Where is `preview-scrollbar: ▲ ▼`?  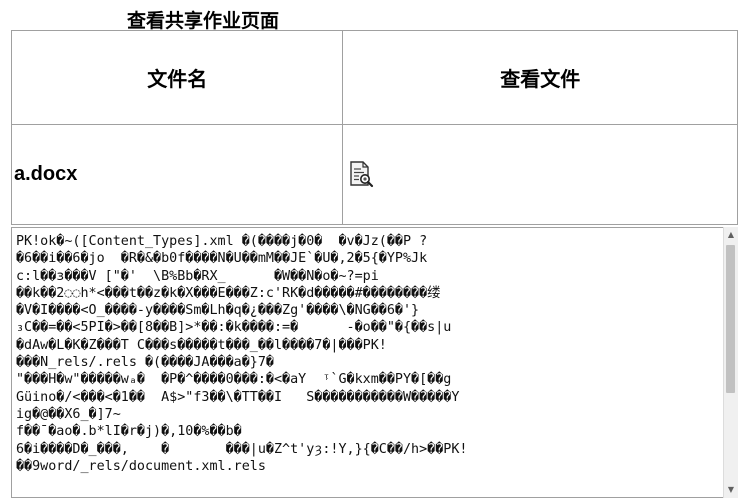
preview-scrollbar: ▲ ▼ is located at coordinates (730, 362).